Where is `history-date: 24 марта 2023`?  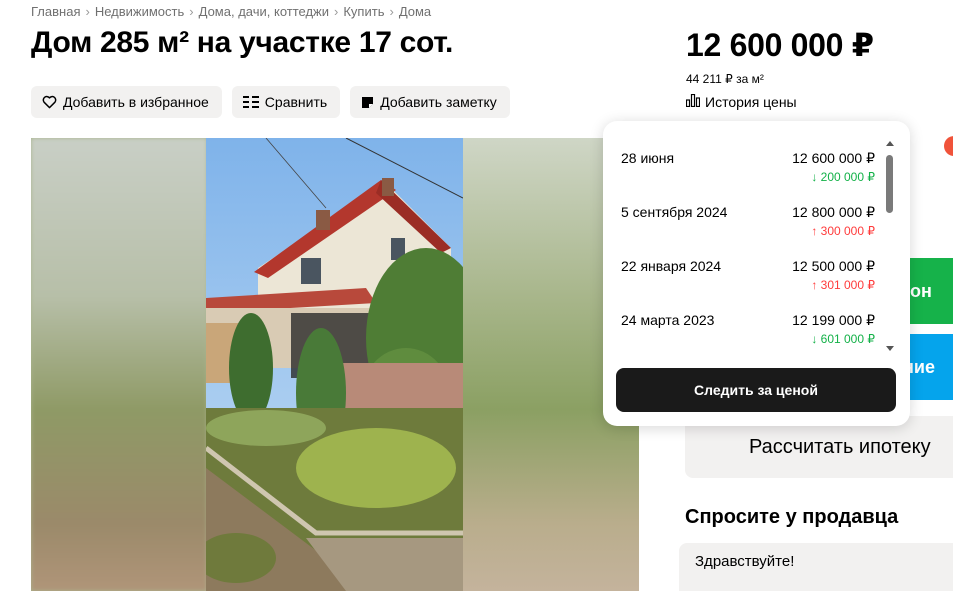 history-date: 24 марта 2023 is located at coordinates (668, 320).